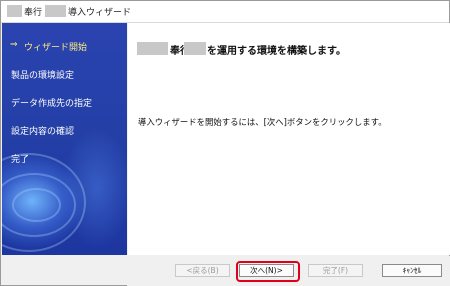 The width and height of the screenshot is (450, 286). Describe the element at coordinates (225, 12) in the screenshot. I see `title-bar: 奉行 導入ウィザード` at that location.